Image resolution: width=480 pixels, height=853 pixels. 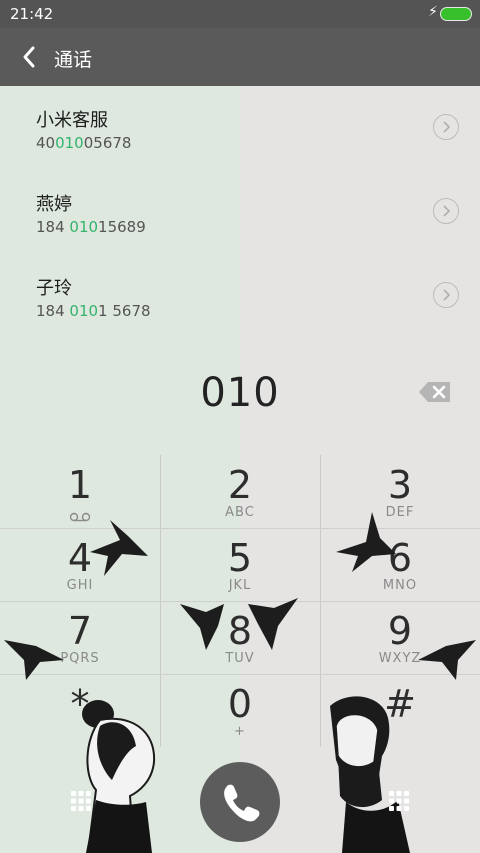 What do you see at coordinates (32, 14) in the screenshot?
I see `status-time: 21:42` at bounding box center [32, 14].